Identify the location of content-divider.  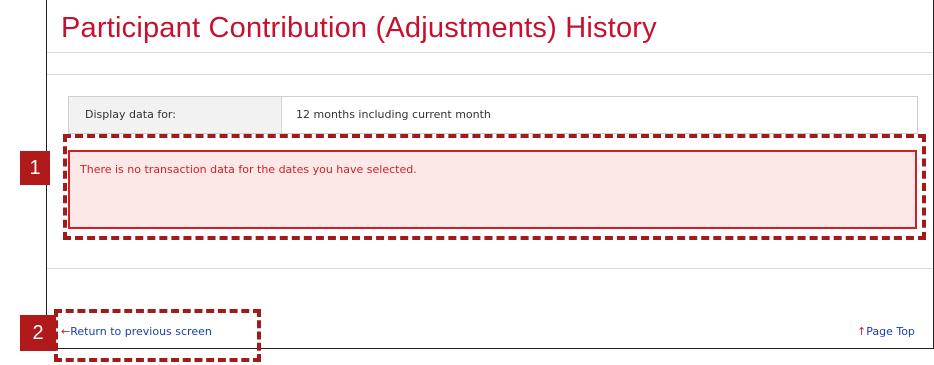
(489, 74).